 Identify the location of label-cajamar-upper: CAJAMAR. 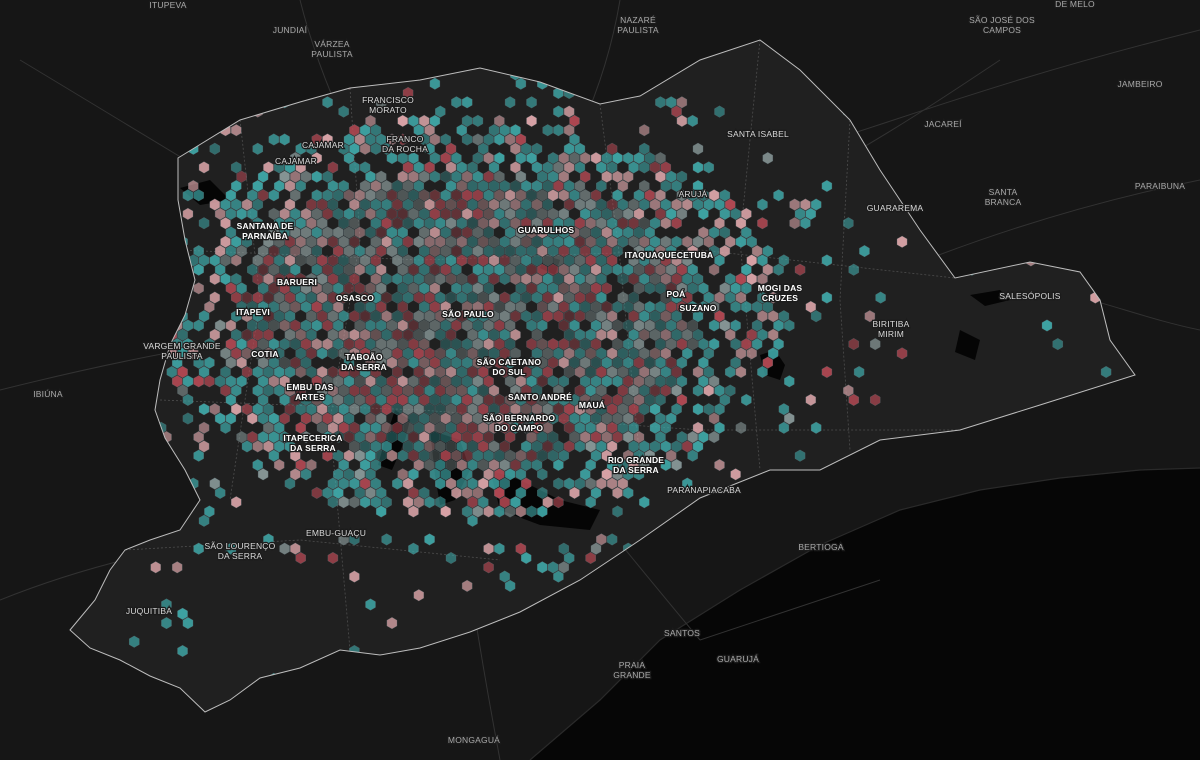
(323, 145).